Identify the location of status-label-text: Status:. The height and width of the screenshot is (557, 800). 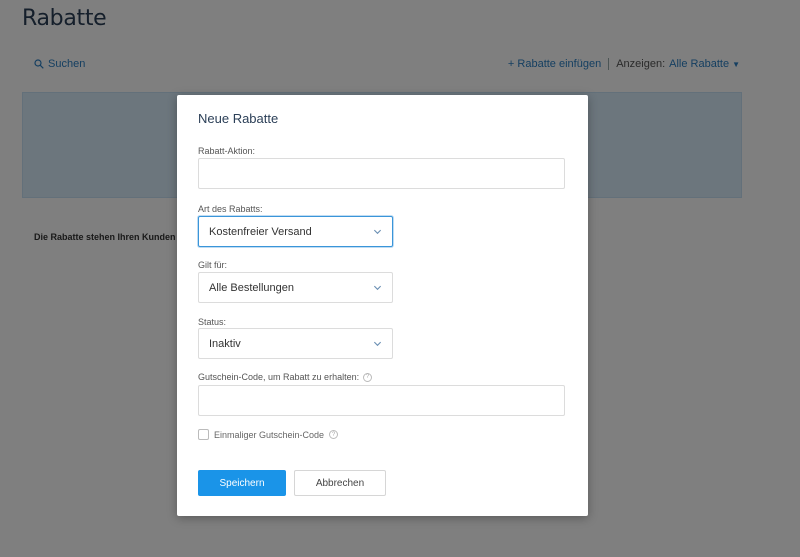
(212, 322).